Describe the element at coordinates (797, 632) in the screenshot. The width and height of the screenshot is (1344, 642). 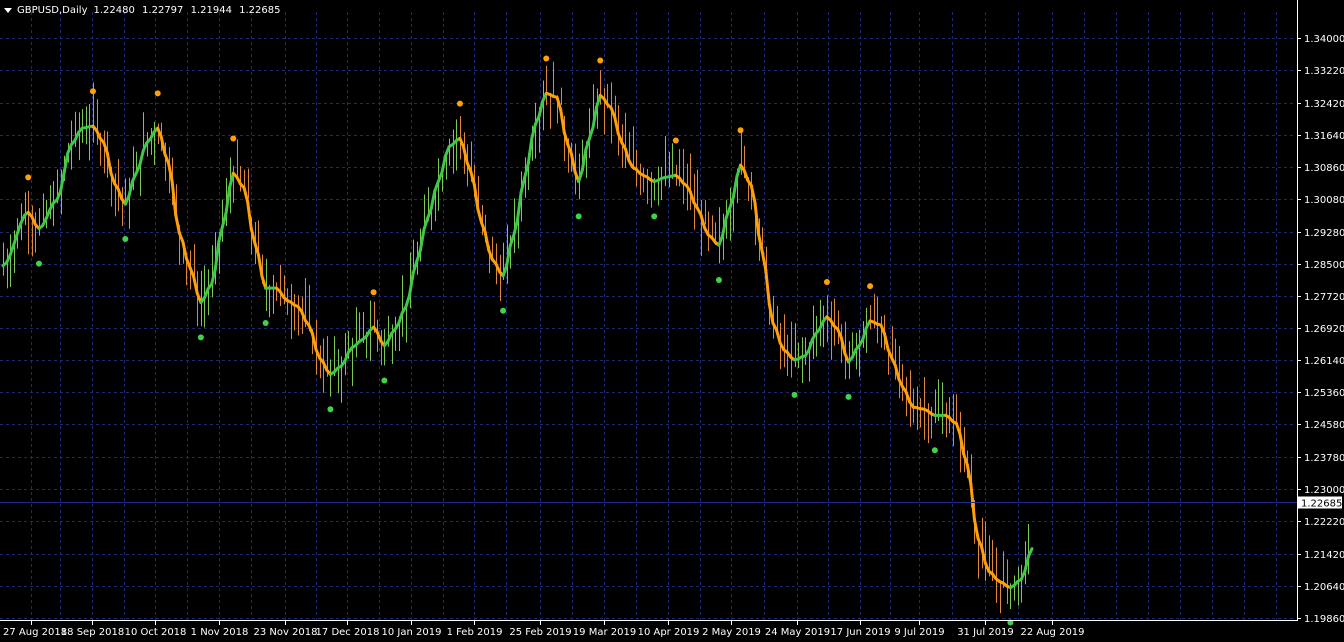
I see `x-tick-label: 24 May 2019` at that location.